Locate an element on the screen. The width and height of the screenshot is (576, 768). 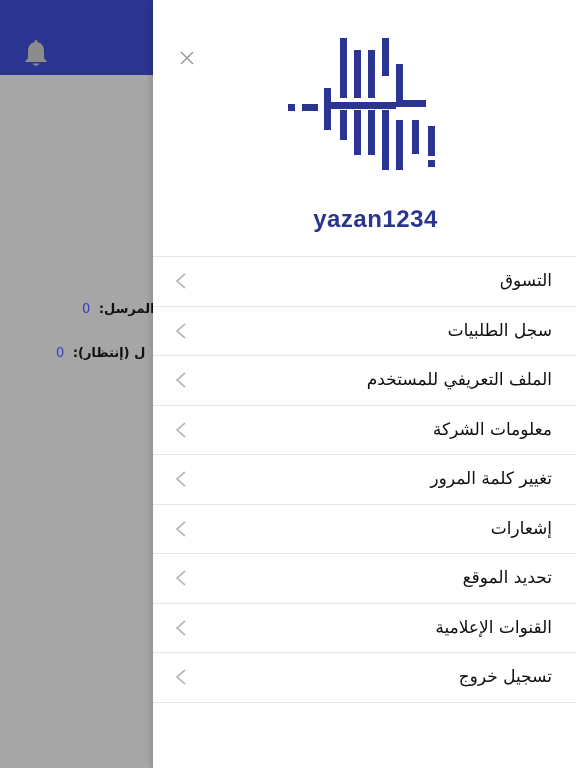
menu-item-order-history: سجل الطلبيات is located at coordinates (364, 331).